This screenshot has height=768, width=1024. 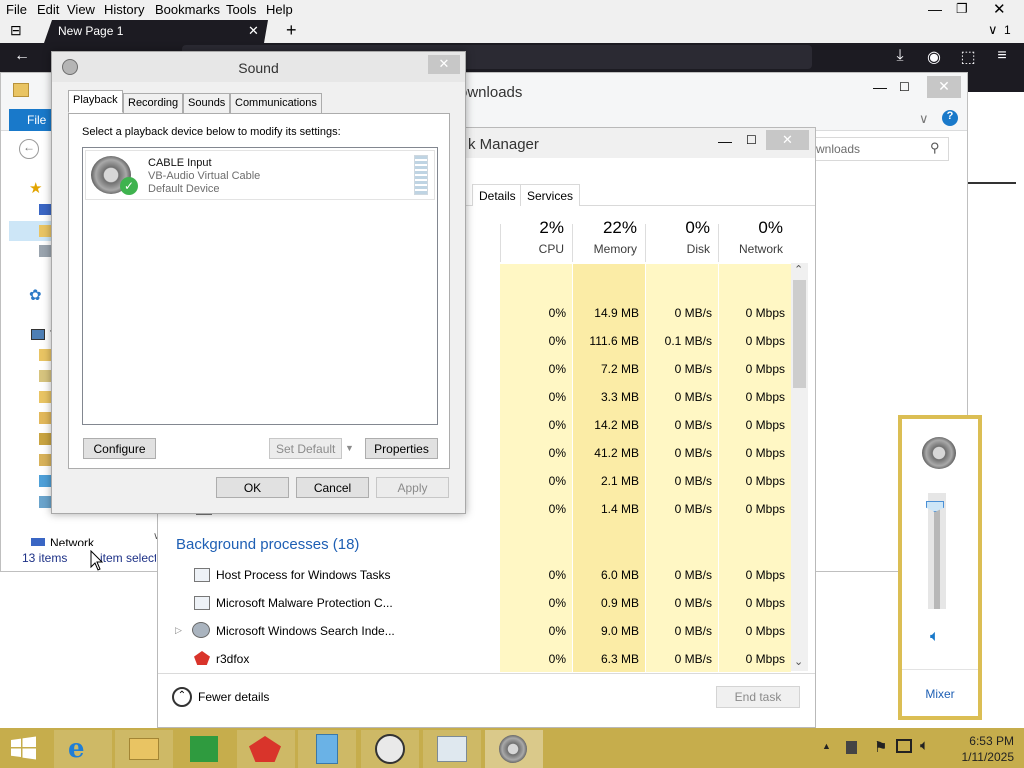 I want to click on extensions-icon: ⬚, so click(x=968, y=57).